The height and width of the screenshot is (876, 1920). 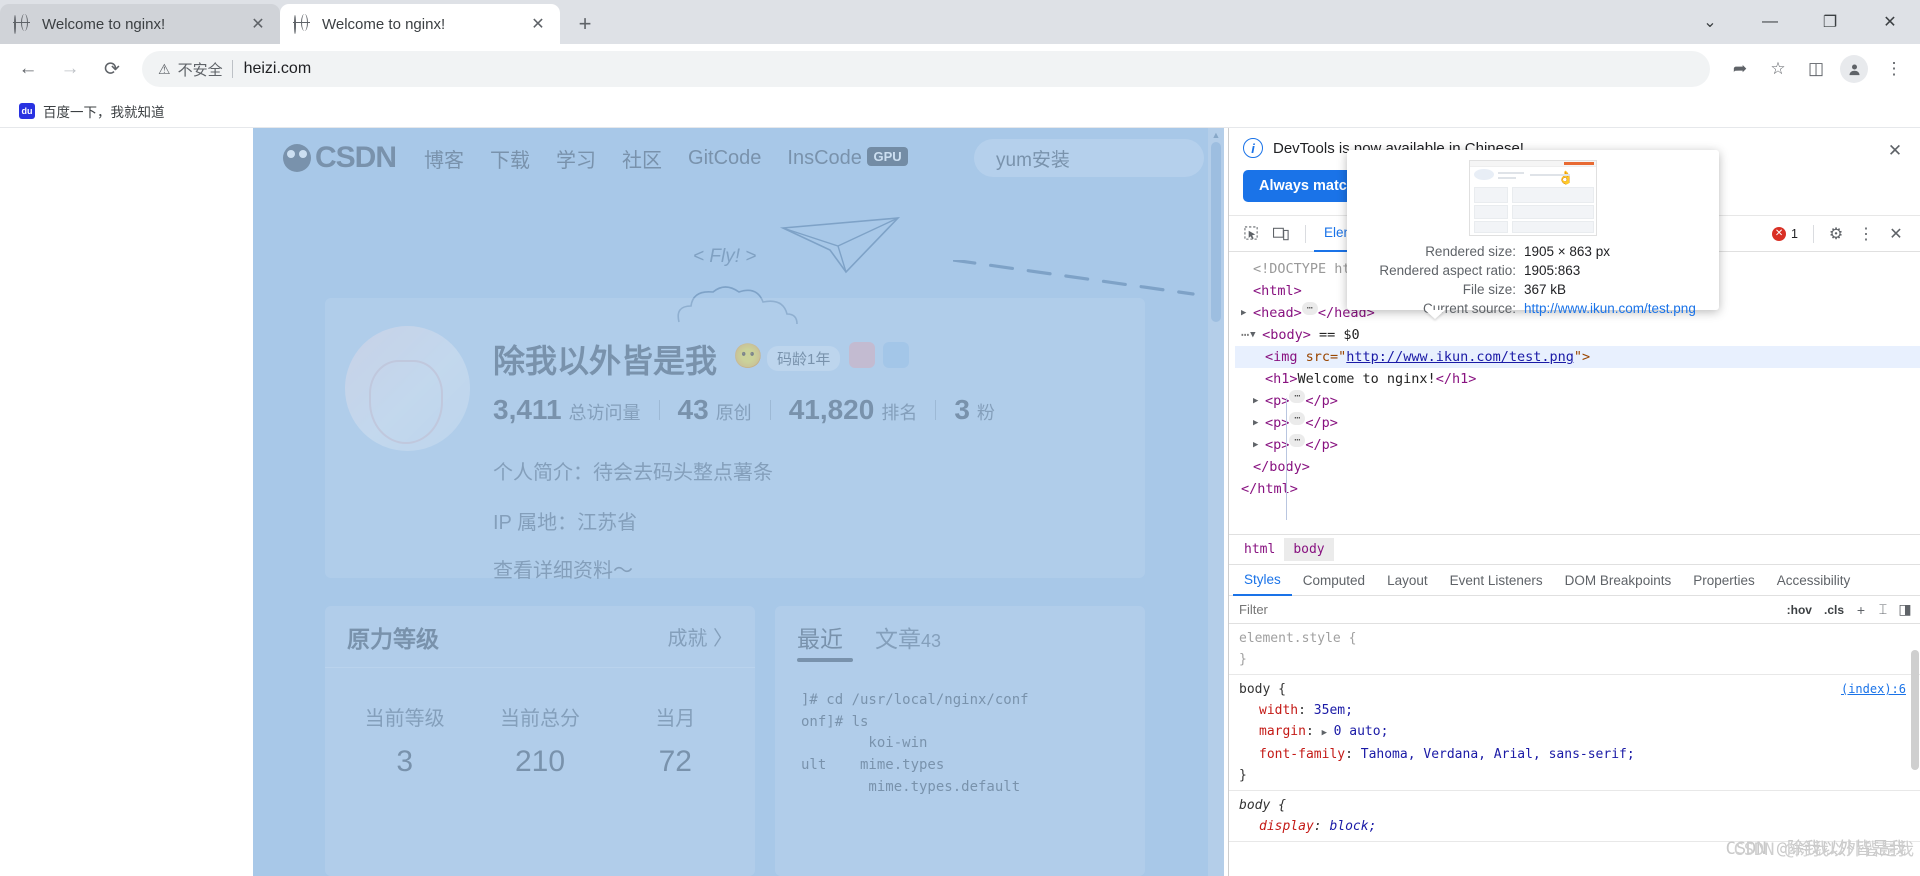 What do you see at coordinates (1498, 754) in the screenshot?
I see `css-value: Tahoma, Verdana, Arial, sans-serif;` at bounding box center [1498, 754].